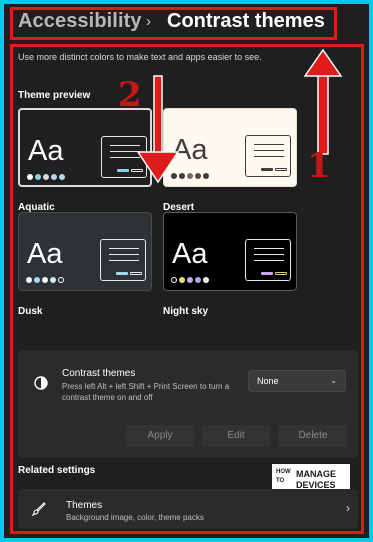 The image size is (373, 542). Describe the element at coordinates (85, 251) in the screenshot. I see `theme-card-dusk: Aa` at that location.